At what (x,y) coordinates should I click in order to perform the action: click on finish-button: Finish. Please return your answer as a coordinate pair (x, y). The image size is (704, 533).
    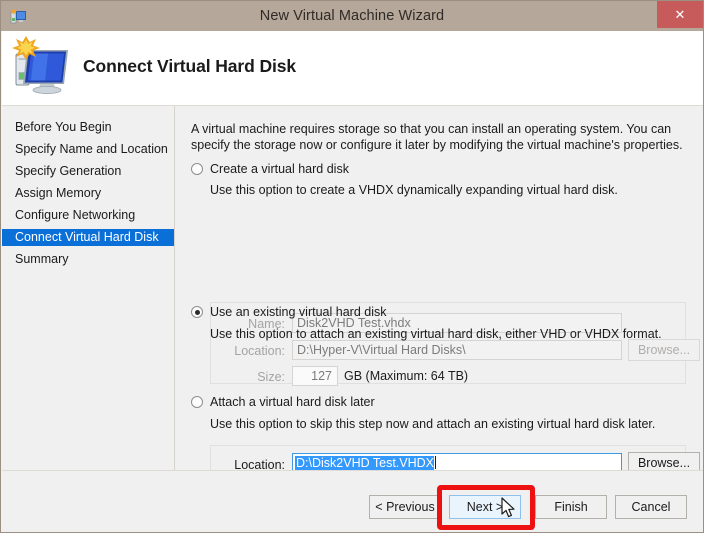
    Looking at the image, I should click on (571, 507).